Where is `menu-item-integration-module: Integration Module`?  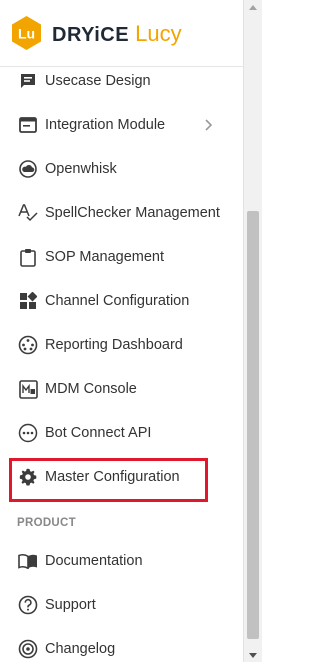
menu-item-integration-module: Integration Module is located at coordinates (115, 125).